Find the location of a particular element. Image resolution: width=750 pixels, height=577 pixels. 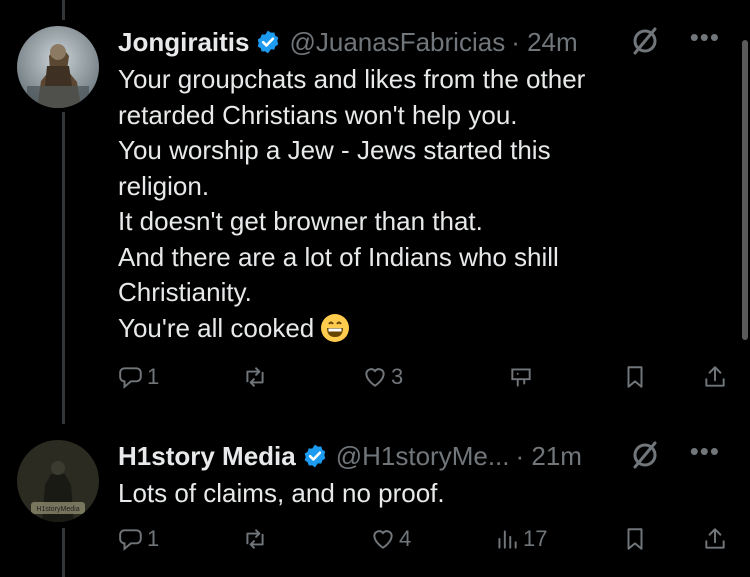

avatar is located at coordinates (58, 67).